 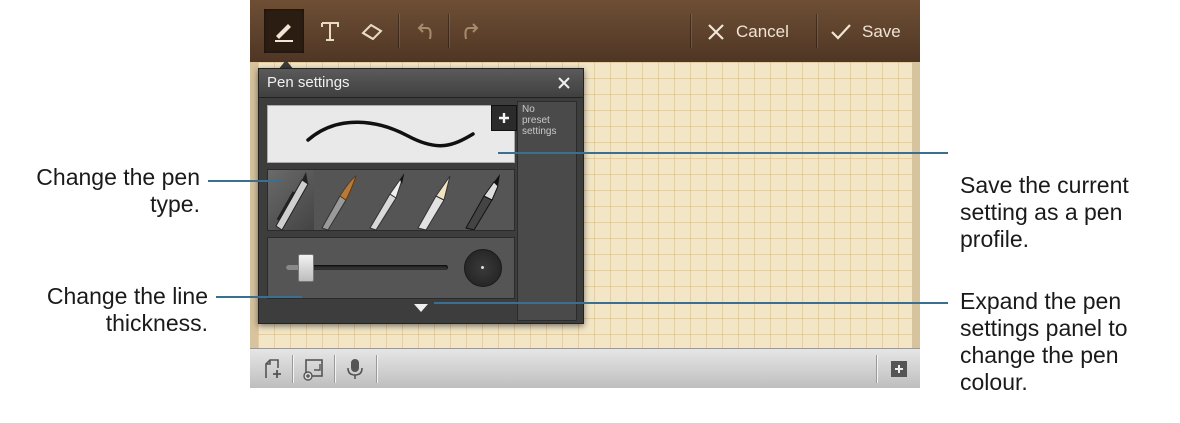 I want to click on thickness-preview-dot, so click(x=483, y=268).